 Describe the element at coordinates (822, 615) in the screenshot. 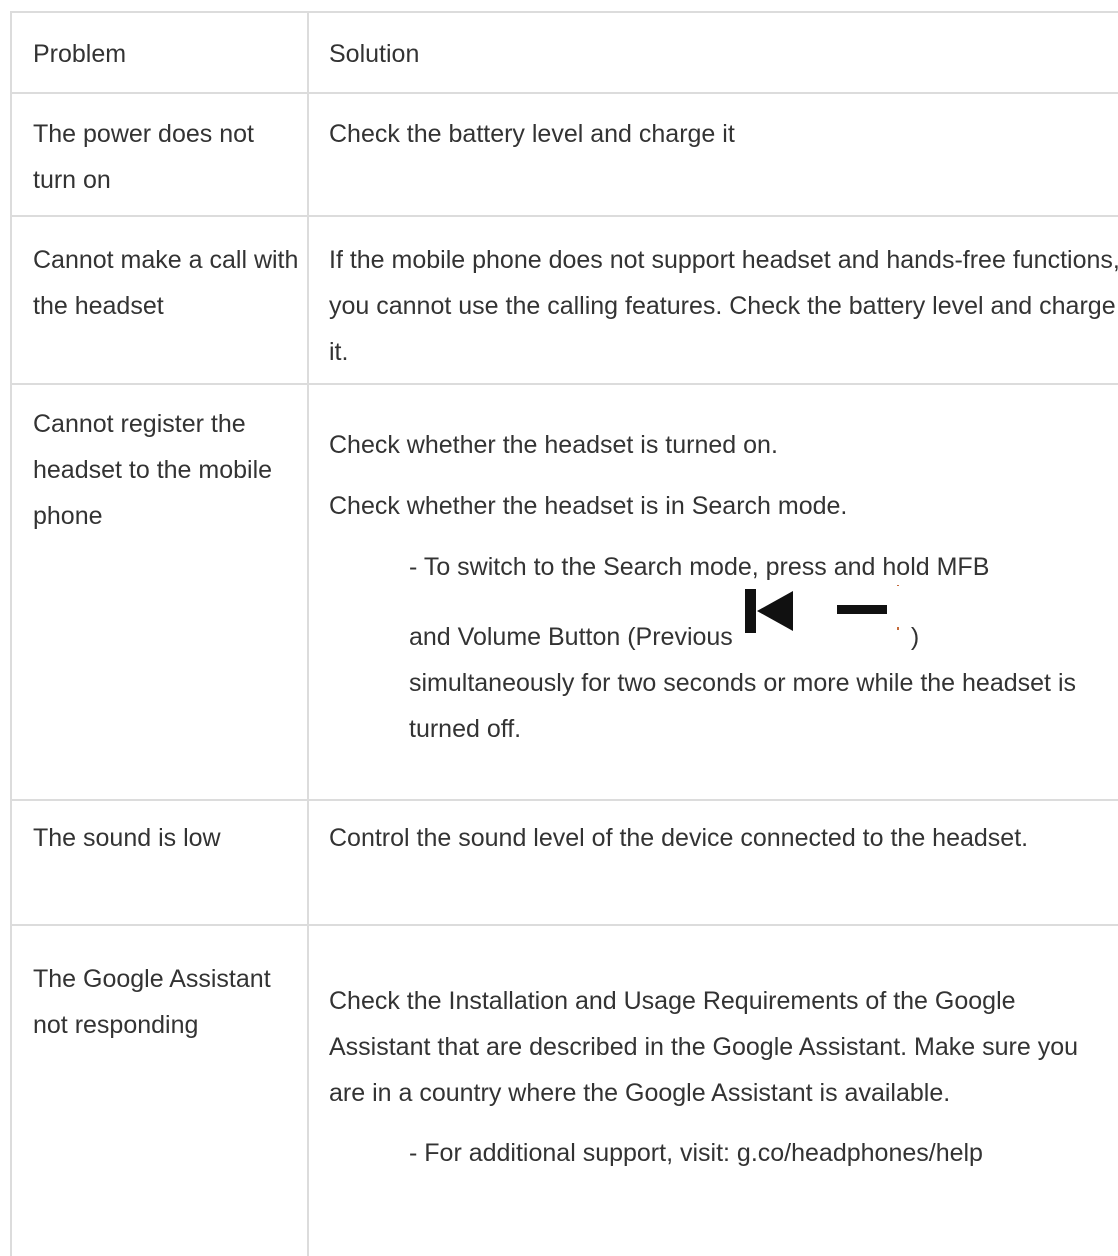

I see `previous-volume-down-icon` at that location.